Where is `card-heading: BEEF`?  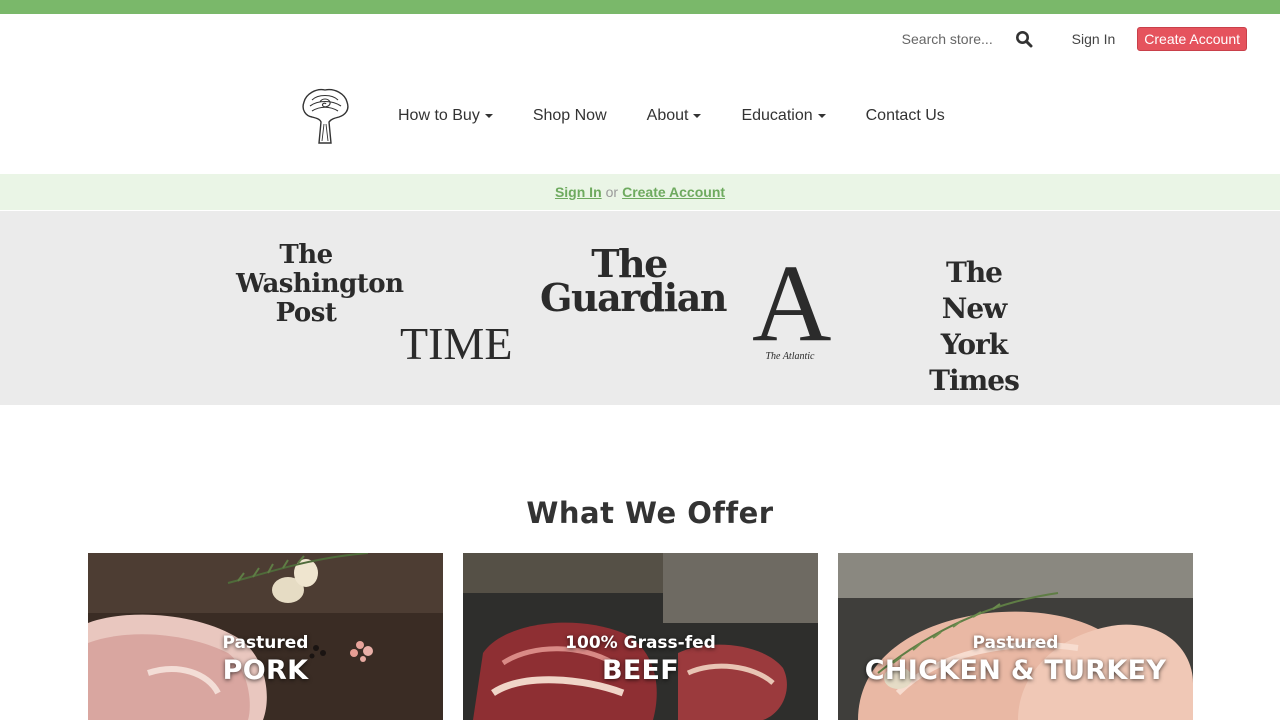 card-heading: BEEF is located at coordinates (640, 670).